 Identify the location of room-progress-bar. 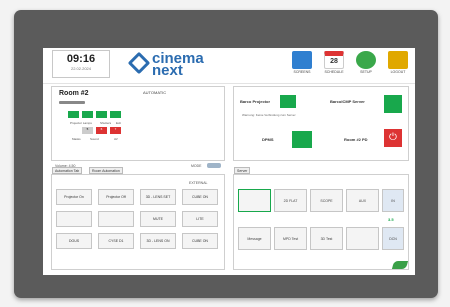
(72, 102).